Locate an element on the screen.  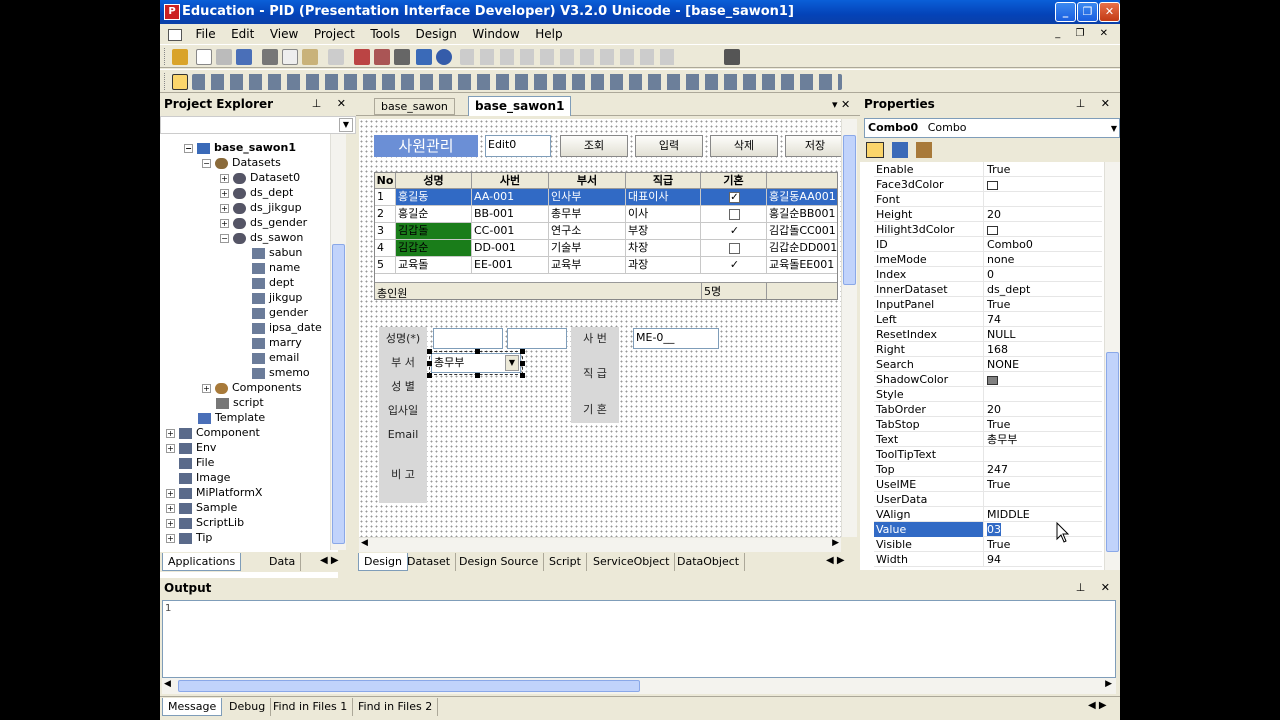
cut-icon is located at coordinates (270, 57).